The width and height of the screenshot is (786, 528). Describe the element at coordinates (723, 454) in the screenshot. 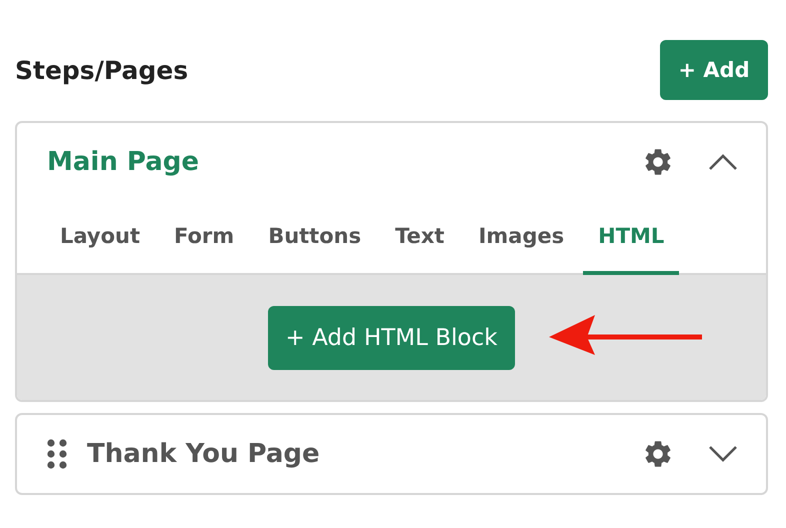

I see `expand-icon` at that location.